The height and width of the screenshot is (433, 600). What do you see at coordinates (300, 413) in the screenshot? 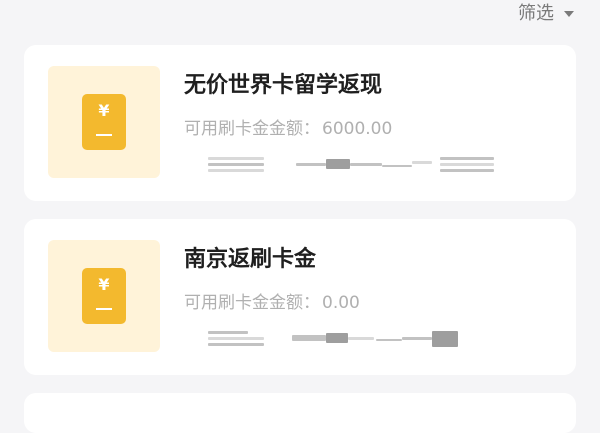
I see `rebate-card` at bounding box center [300, 413].